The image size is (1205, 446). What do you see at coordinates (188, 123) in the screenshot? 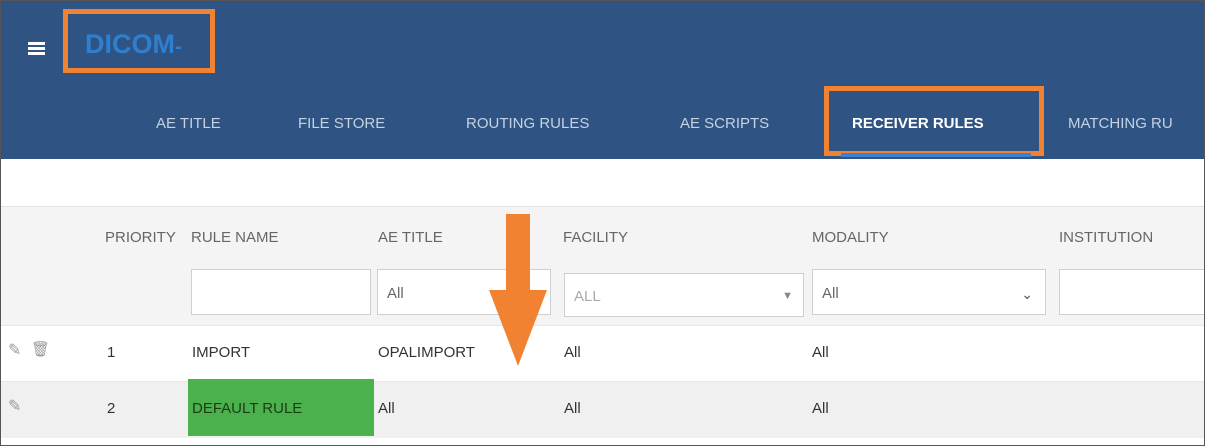
I see `tab-ae-title: AE TITLE` at bounding box center [188, 123].